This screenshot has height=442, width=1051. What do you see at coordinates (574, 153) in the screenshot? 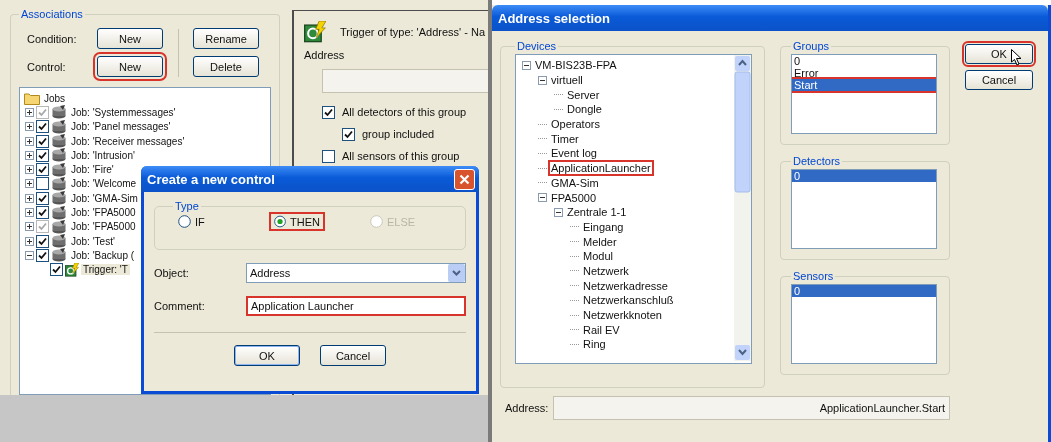
I see `tree-item: Event log` at bounding box center [574, 153].